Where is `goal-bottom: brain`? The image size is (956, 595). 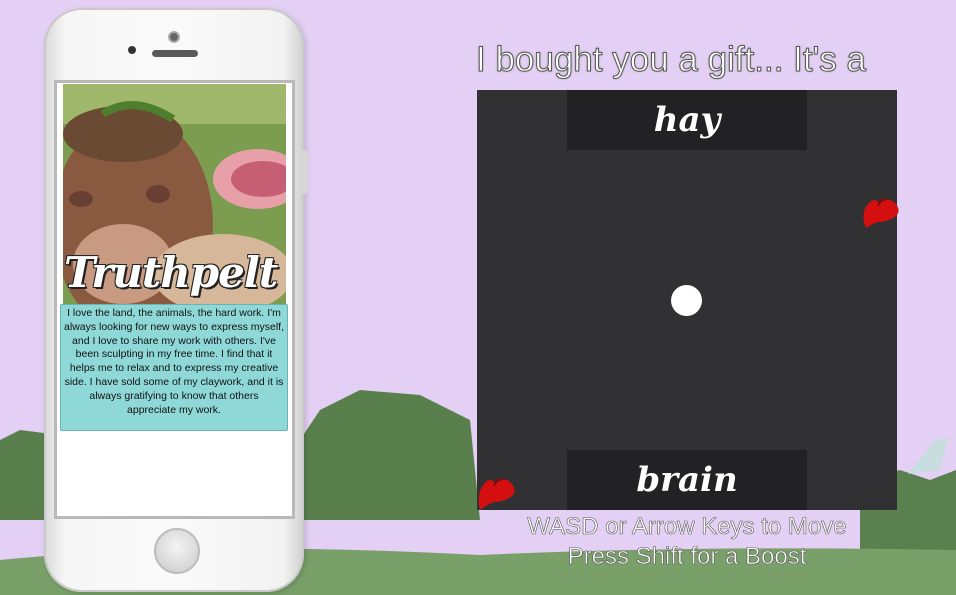
goal-bottom: brain is located at coordinates (687, 480).